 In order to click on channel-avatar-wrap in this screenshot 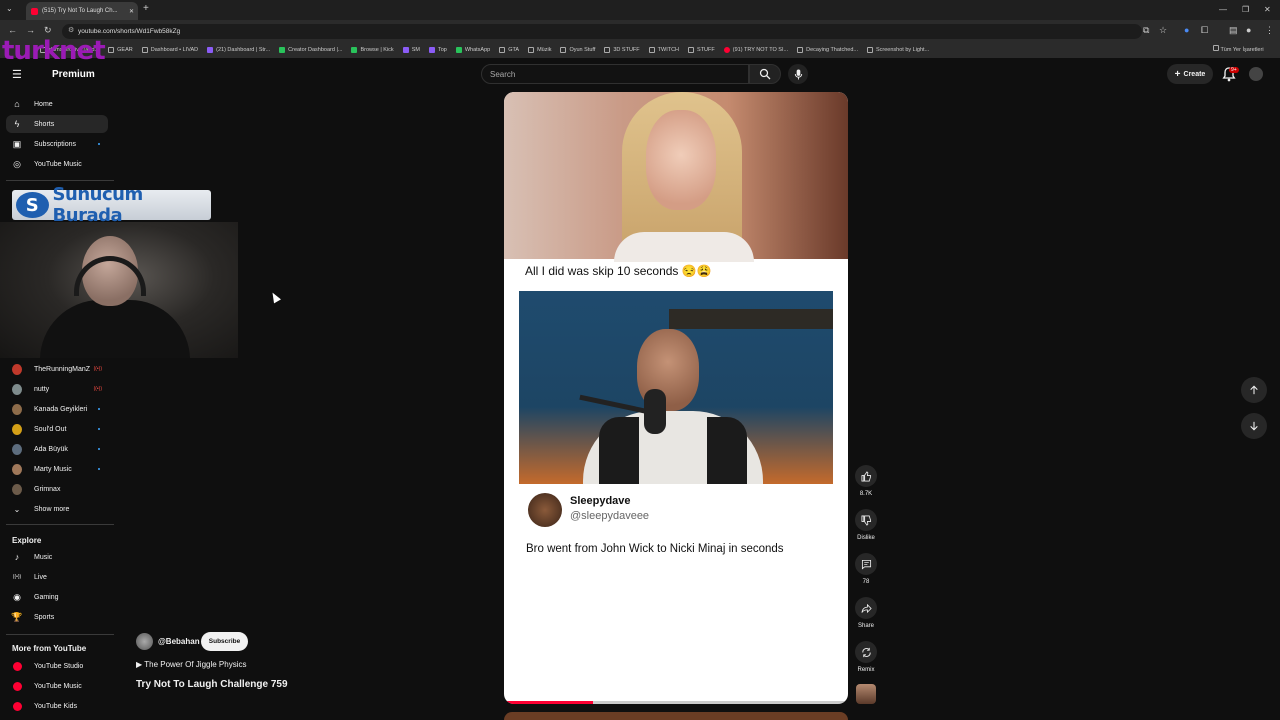, I will do `click(17, 369)`.